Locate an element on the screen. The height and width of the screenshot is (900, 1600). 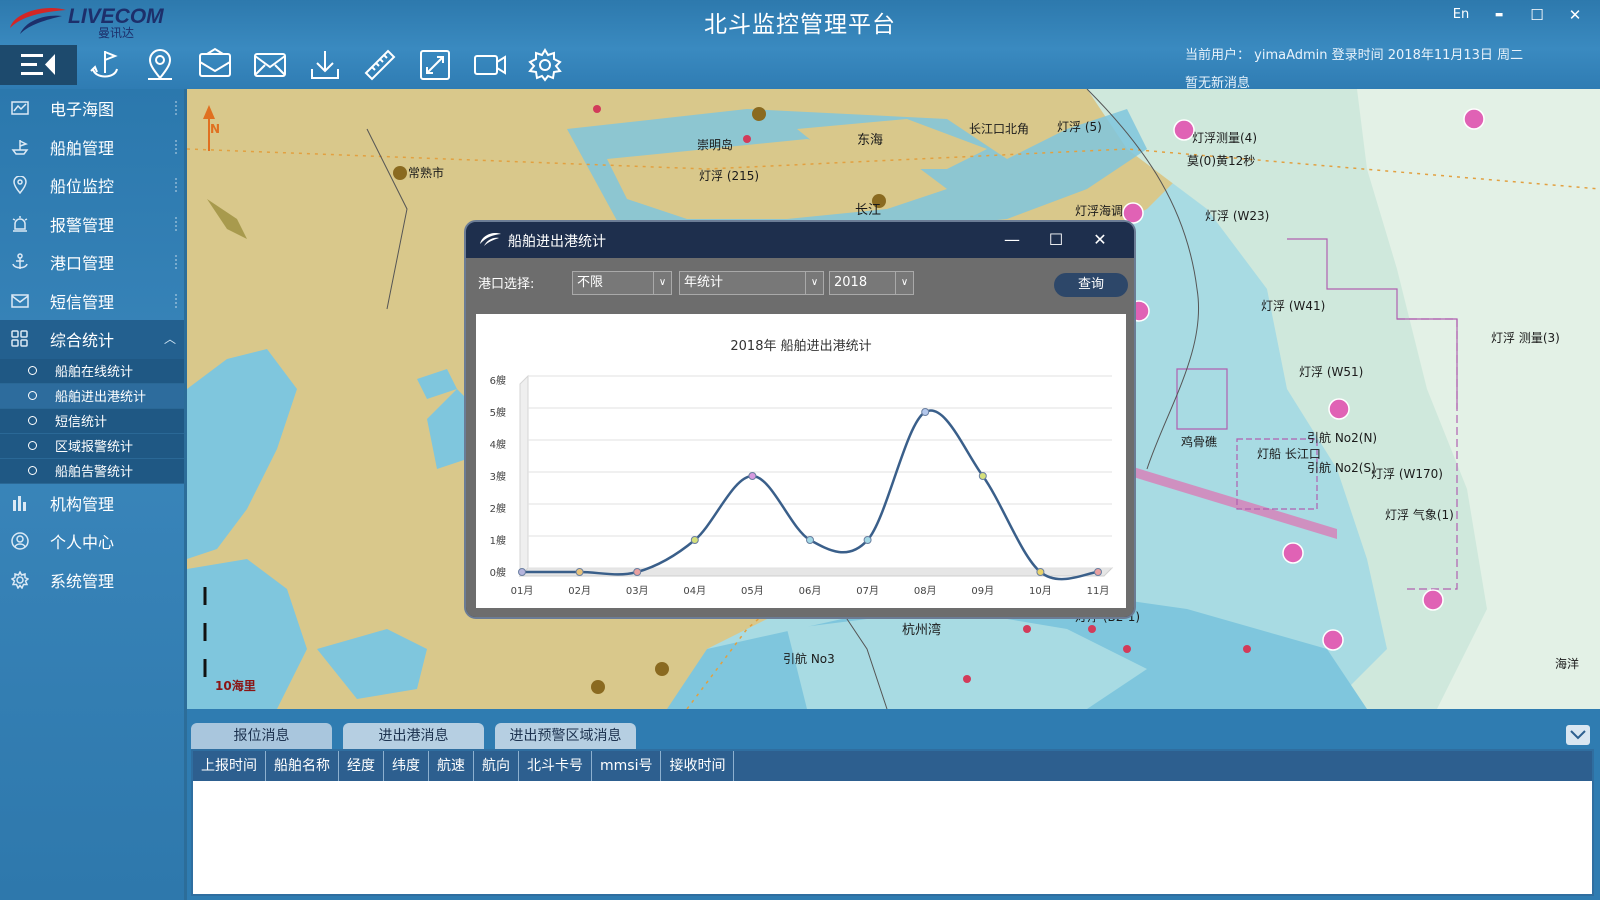
column-header: 航向 is located at coordinates (496, 766).